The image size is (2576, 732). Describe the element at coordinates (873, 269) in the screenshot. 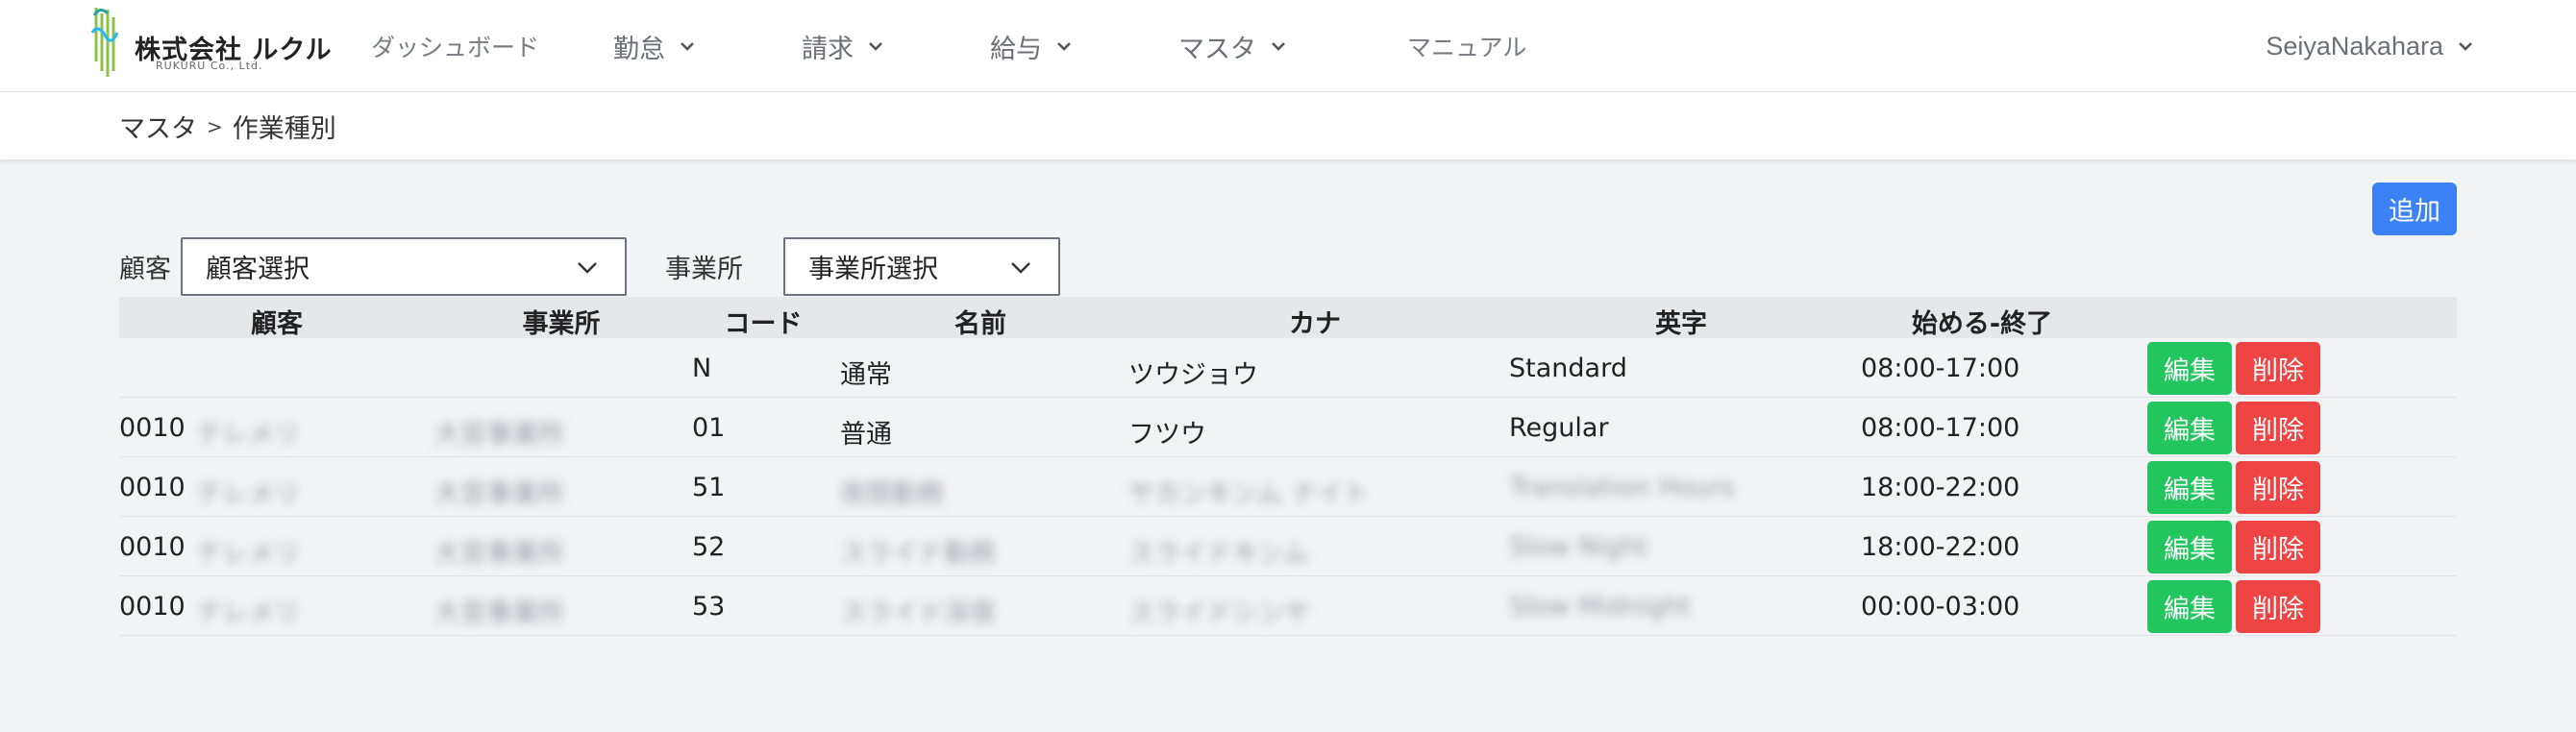

I see `office-select-value: 事業所選択` at that location.